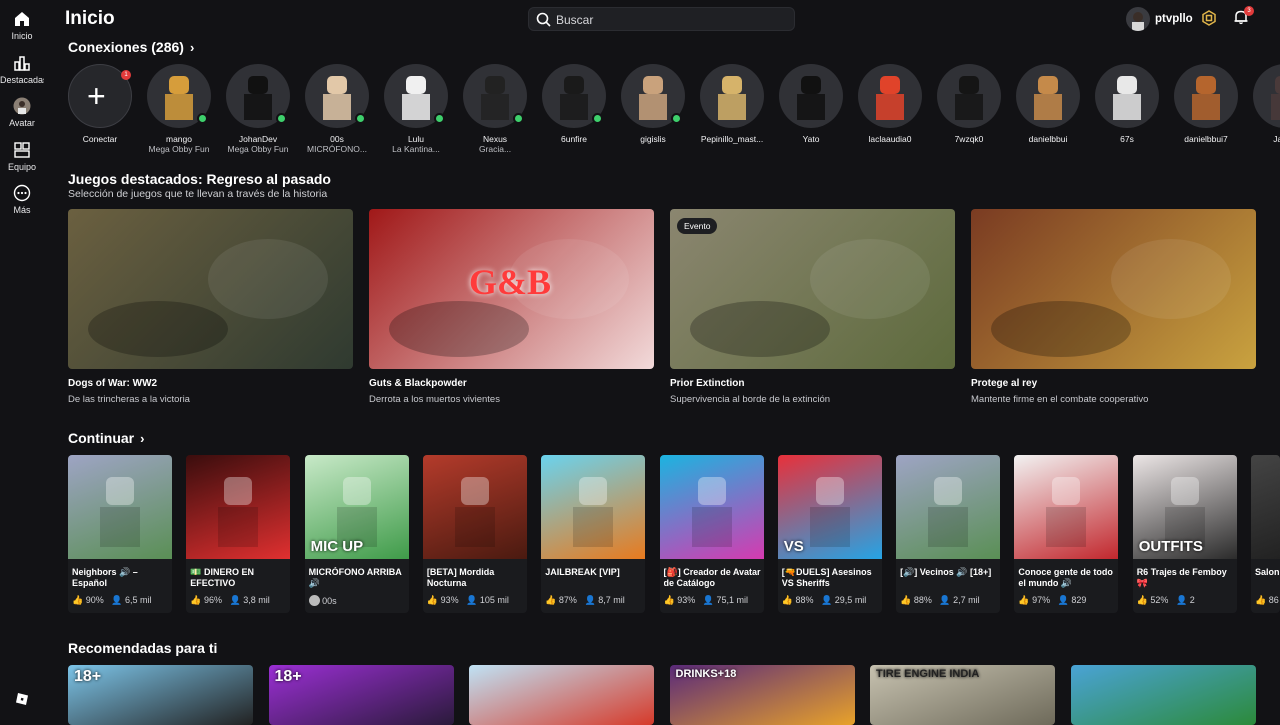  I want to click on connections-title: Conexiones (286) ›, so click(131, 47).